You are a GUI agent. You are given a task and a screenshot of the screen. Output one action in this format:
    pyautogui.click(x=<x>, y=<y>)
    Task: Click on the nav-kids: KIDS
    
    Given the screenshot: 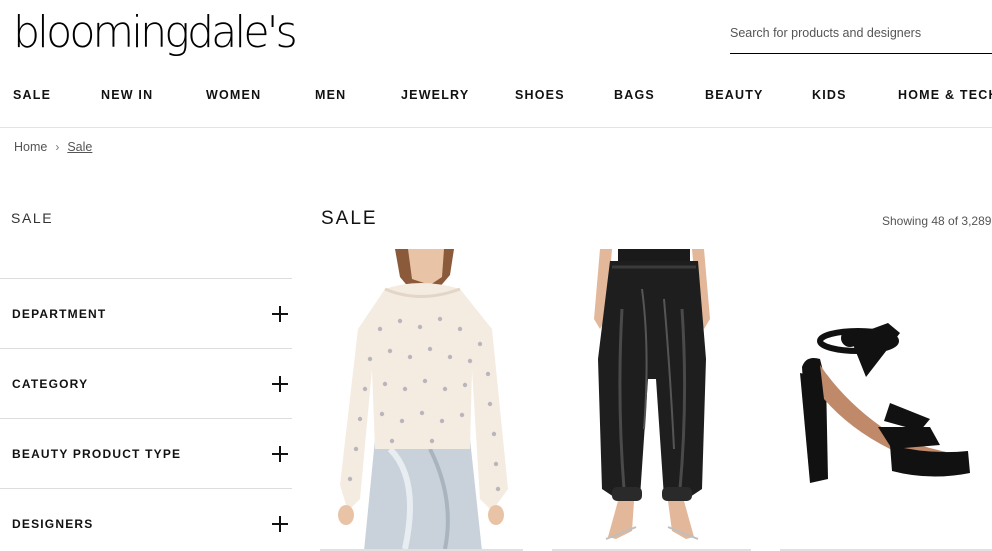 What is the action you would take?
    pyautogui.click(x=829, y=95)
    